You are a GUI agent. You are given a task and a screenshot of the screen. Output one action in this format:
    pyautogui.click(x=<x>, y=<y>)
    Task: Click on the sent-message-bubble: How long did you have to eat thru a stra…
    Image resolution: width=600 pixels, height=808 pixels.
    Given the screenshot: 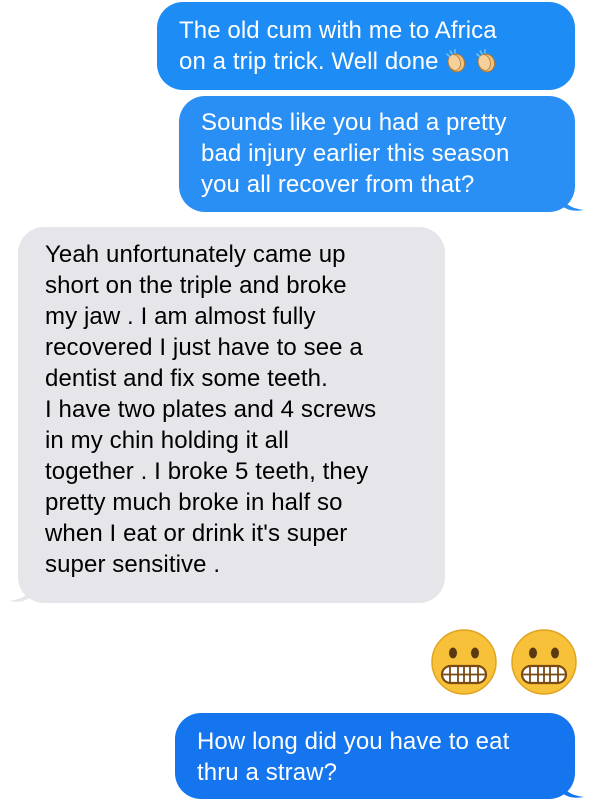 What is the action you would take?
    pyautogui.click(x=379, y=756)
    